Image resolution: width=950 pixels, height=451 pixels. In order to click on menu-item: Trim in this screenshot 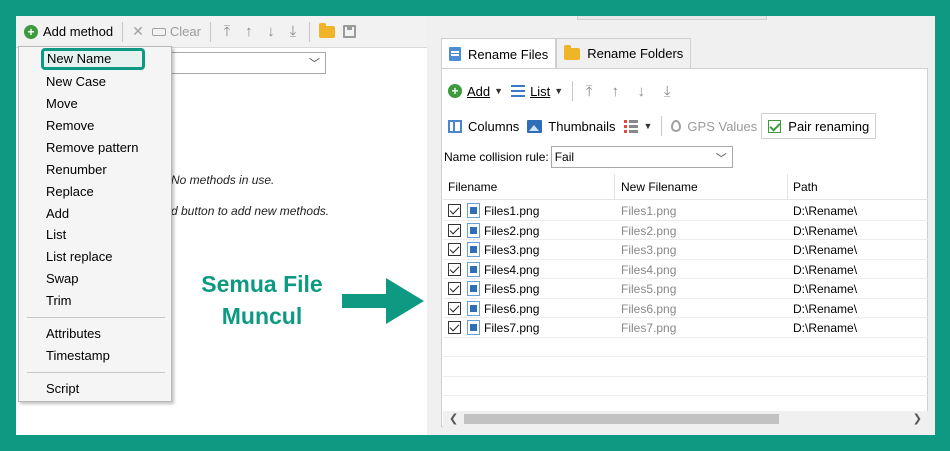, I will do `click(59, 300)`.